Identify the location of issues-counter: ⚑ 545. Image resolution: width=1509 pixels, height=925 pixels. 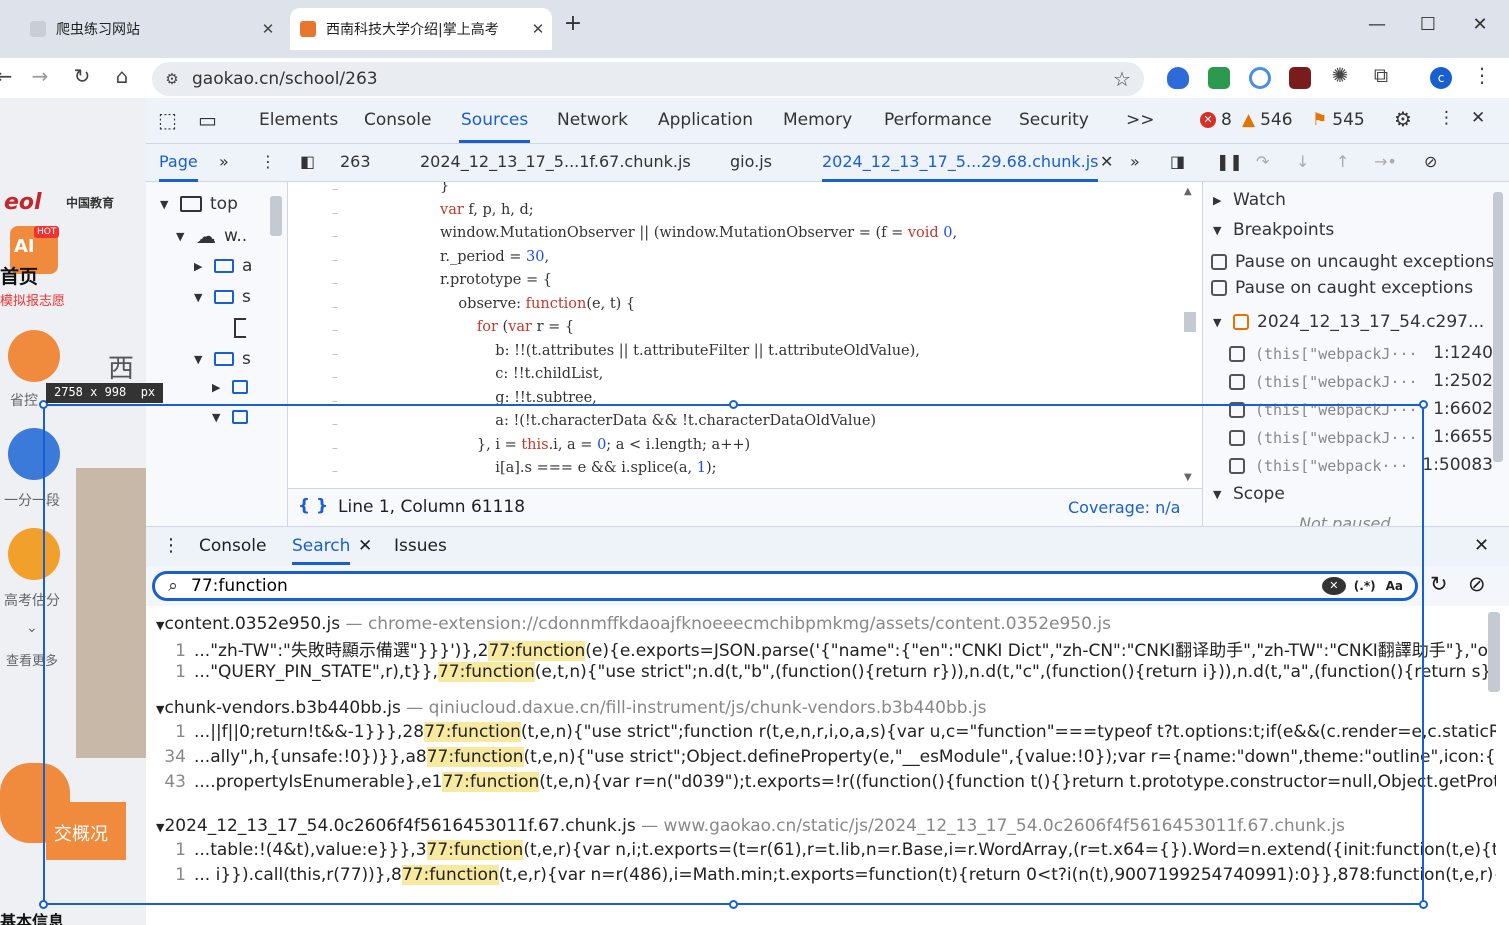
(1338, 120).